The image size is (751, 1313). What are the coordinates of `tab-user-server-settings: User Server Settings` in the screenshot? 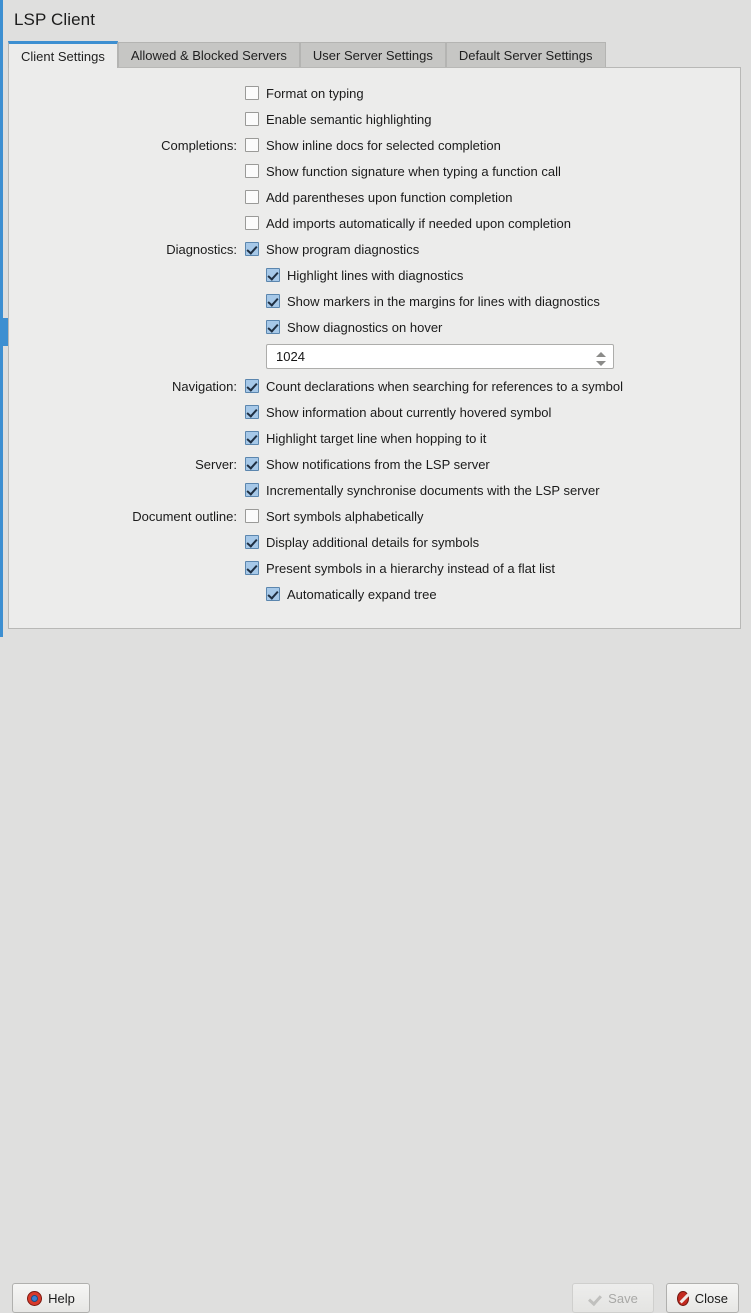 It's located at (372, 55).